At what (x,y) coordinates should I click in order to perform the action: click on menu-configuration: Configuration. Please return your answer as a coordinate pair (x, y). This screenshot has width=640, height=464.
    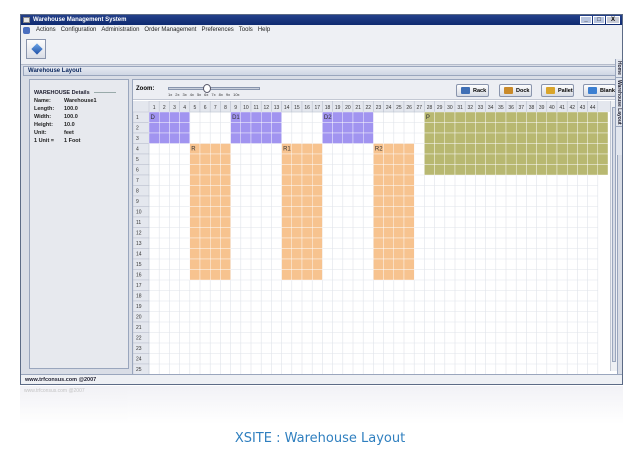
    Looking at the image, I should click on (79, 30).